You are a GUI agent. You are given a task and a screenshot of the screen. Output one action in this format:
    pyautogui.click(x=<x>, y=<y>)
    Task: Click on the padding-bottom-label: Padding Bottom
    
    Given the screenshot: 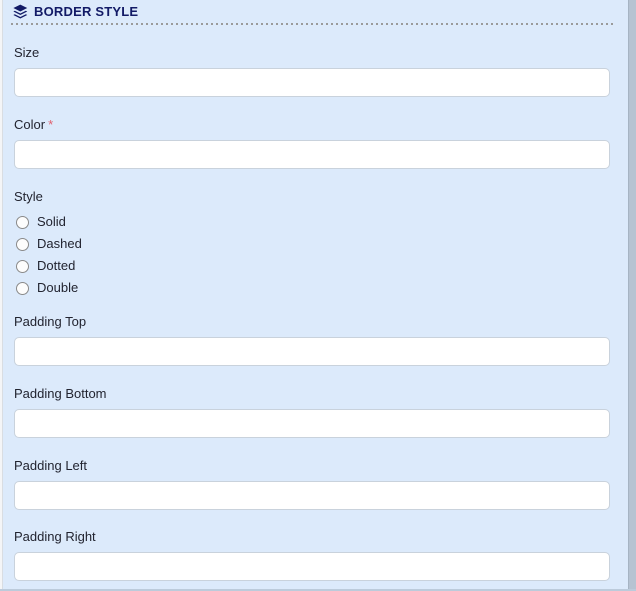 What is the action you would take?
    pyautogui.click(x=60, y=393)
    